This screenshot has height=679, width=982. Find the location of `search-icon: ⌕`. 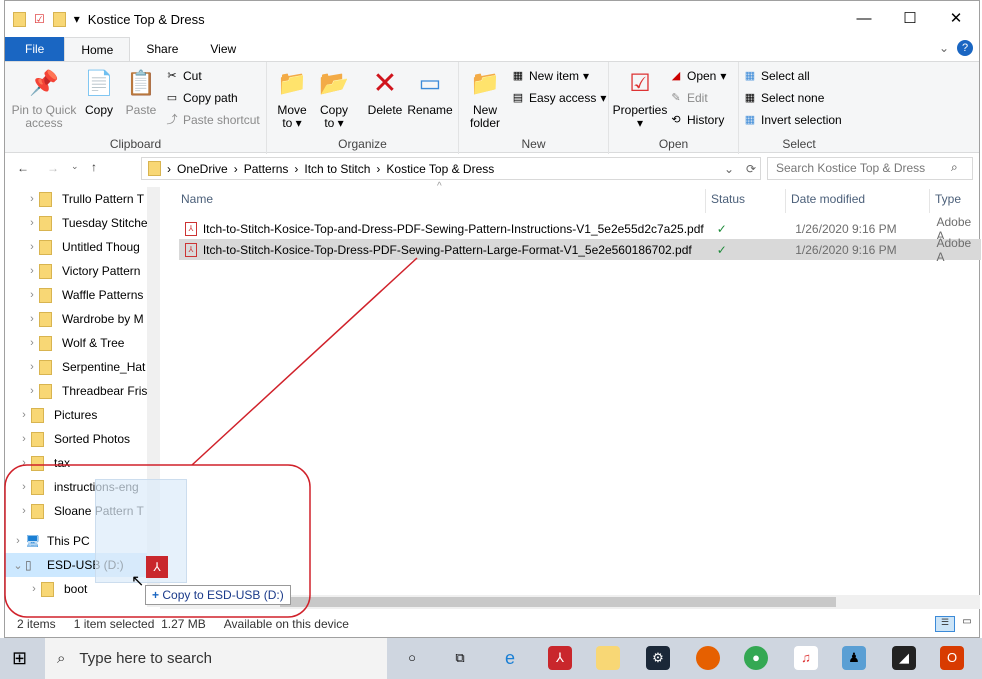

search-icon: ⌕ is located at coordinates (61, 658).